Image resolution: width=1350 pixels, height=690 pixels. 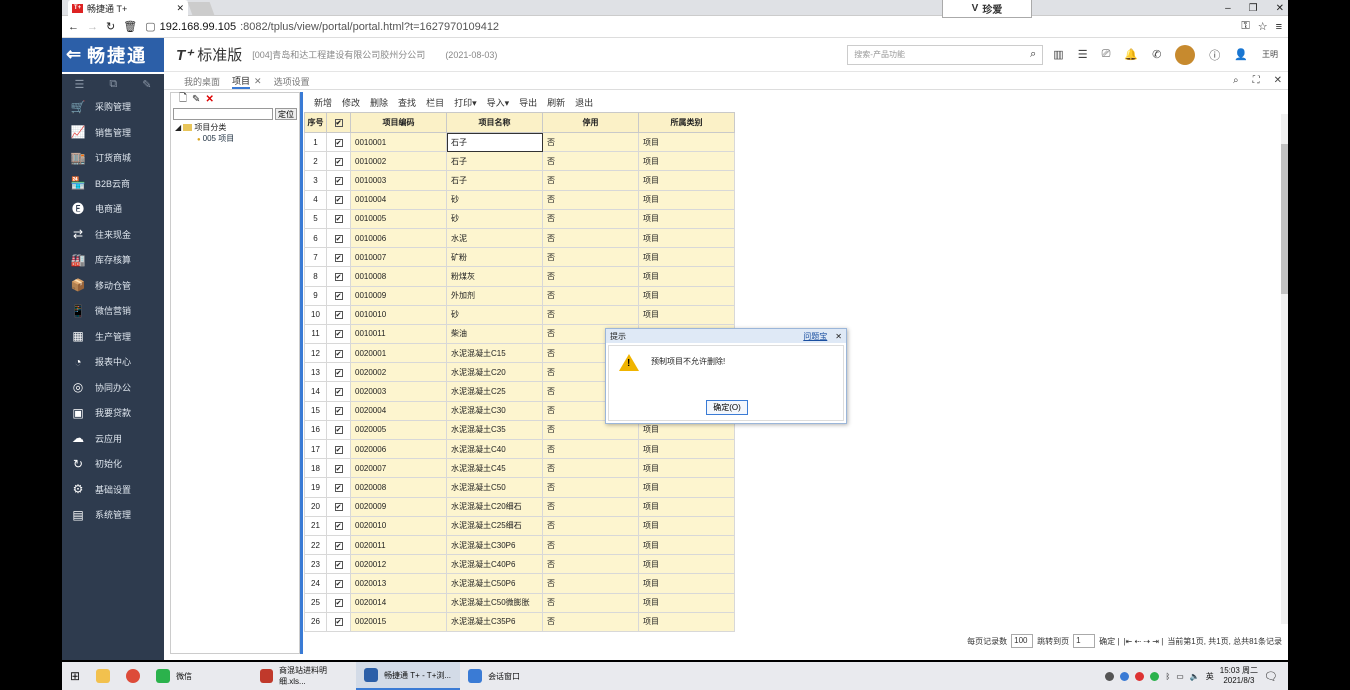 I want to click on tray-cloud-icon, so click(x=1125, y=676).